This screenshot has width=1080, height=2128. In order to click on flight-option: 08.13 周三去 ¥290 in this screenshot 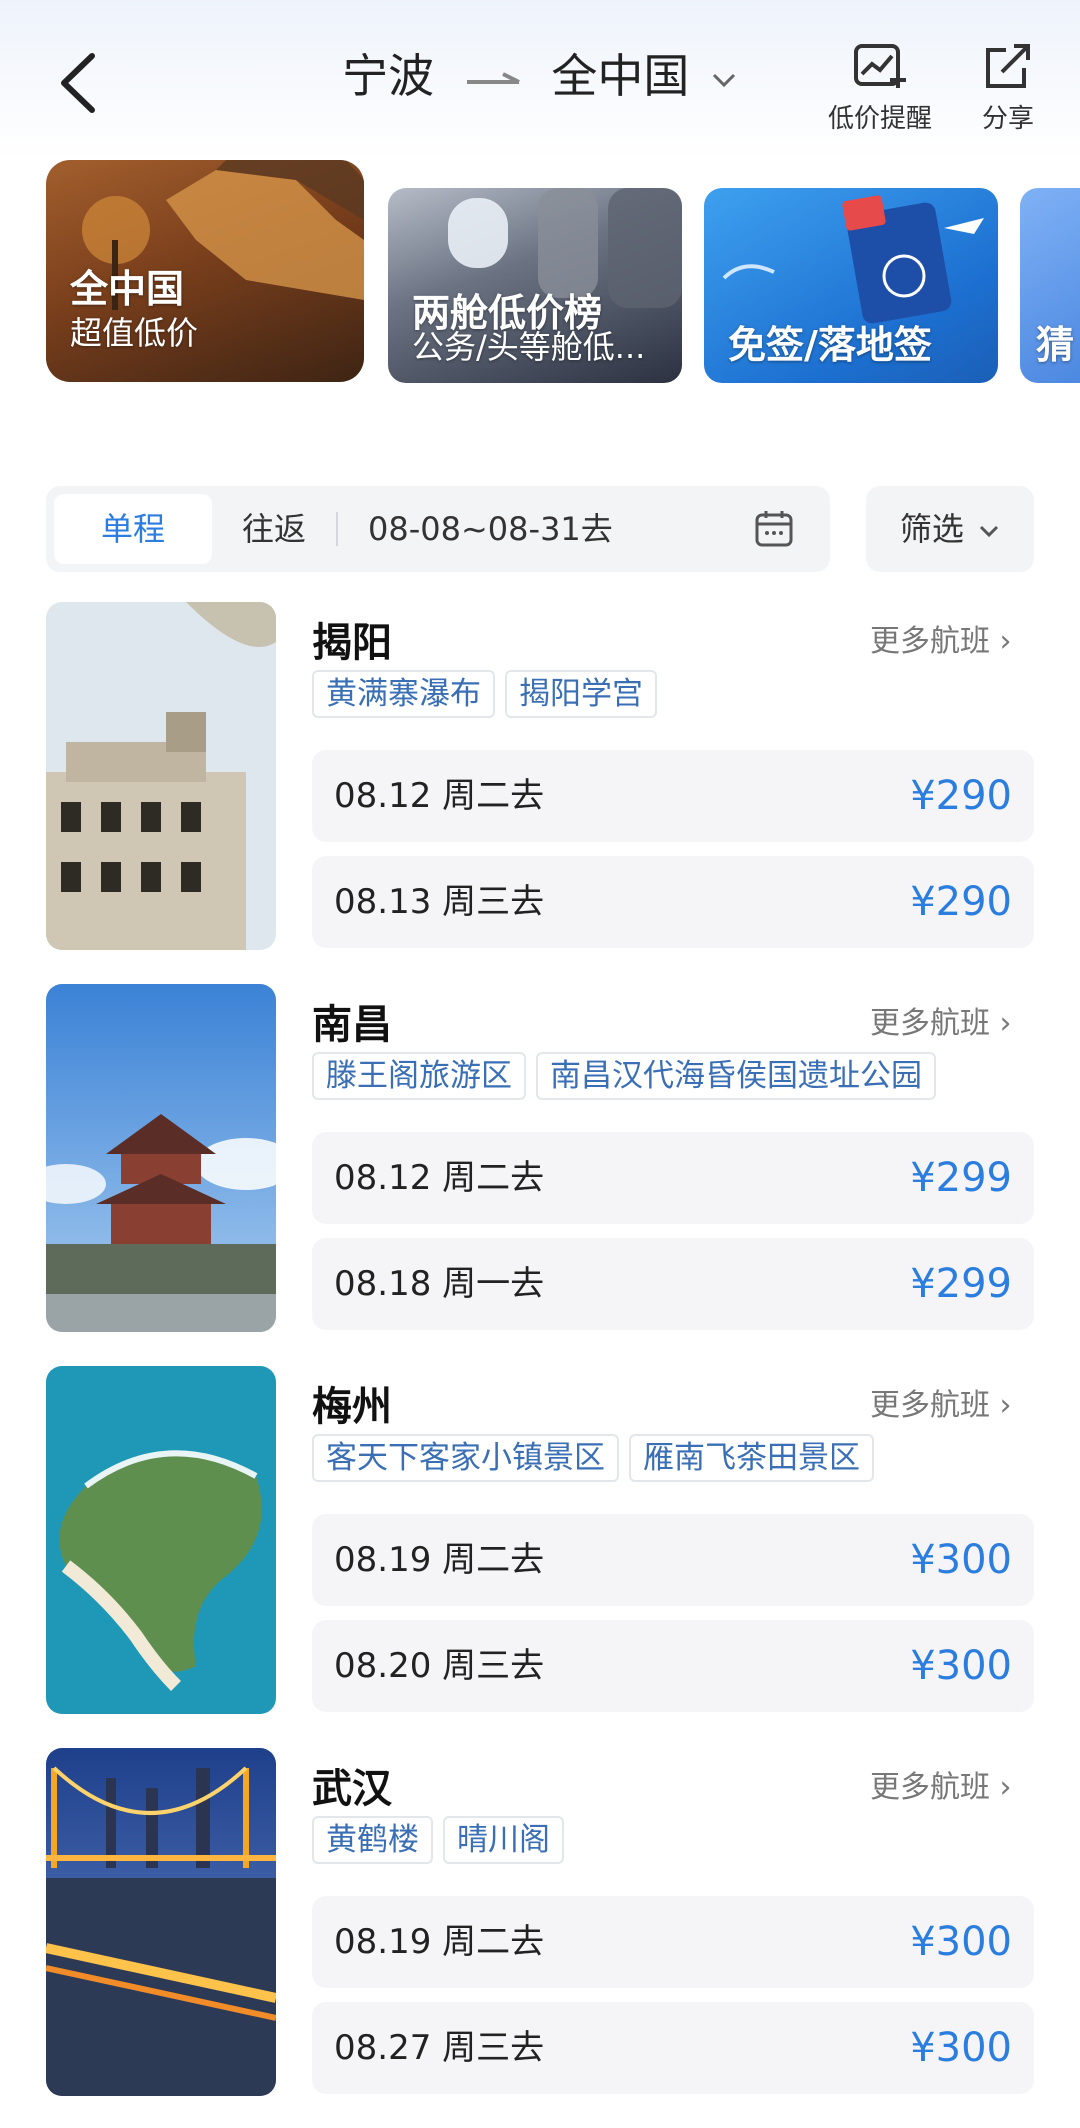, I will do `click(673, 902)`.